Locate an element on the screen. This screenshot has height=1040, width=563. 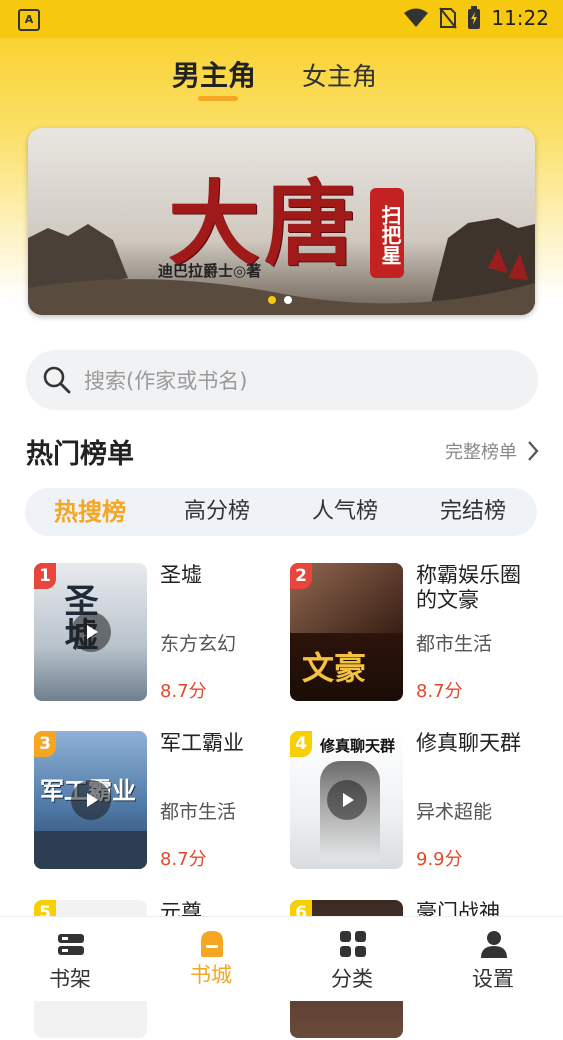
bottom-navigation: 书架 书城 分类 设置 is located at coordinates (281, 958).